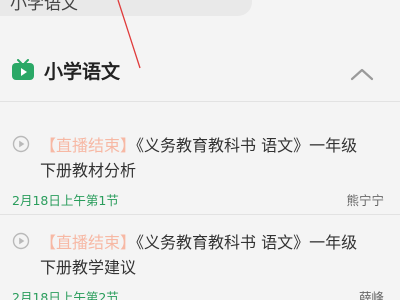 The height and width of the screenshot is (300, 400). What do you see at coordinates (371, 295) in the screenshot?
I see `lesson-teacher: 薛峰` at bounding box center [371, 295].